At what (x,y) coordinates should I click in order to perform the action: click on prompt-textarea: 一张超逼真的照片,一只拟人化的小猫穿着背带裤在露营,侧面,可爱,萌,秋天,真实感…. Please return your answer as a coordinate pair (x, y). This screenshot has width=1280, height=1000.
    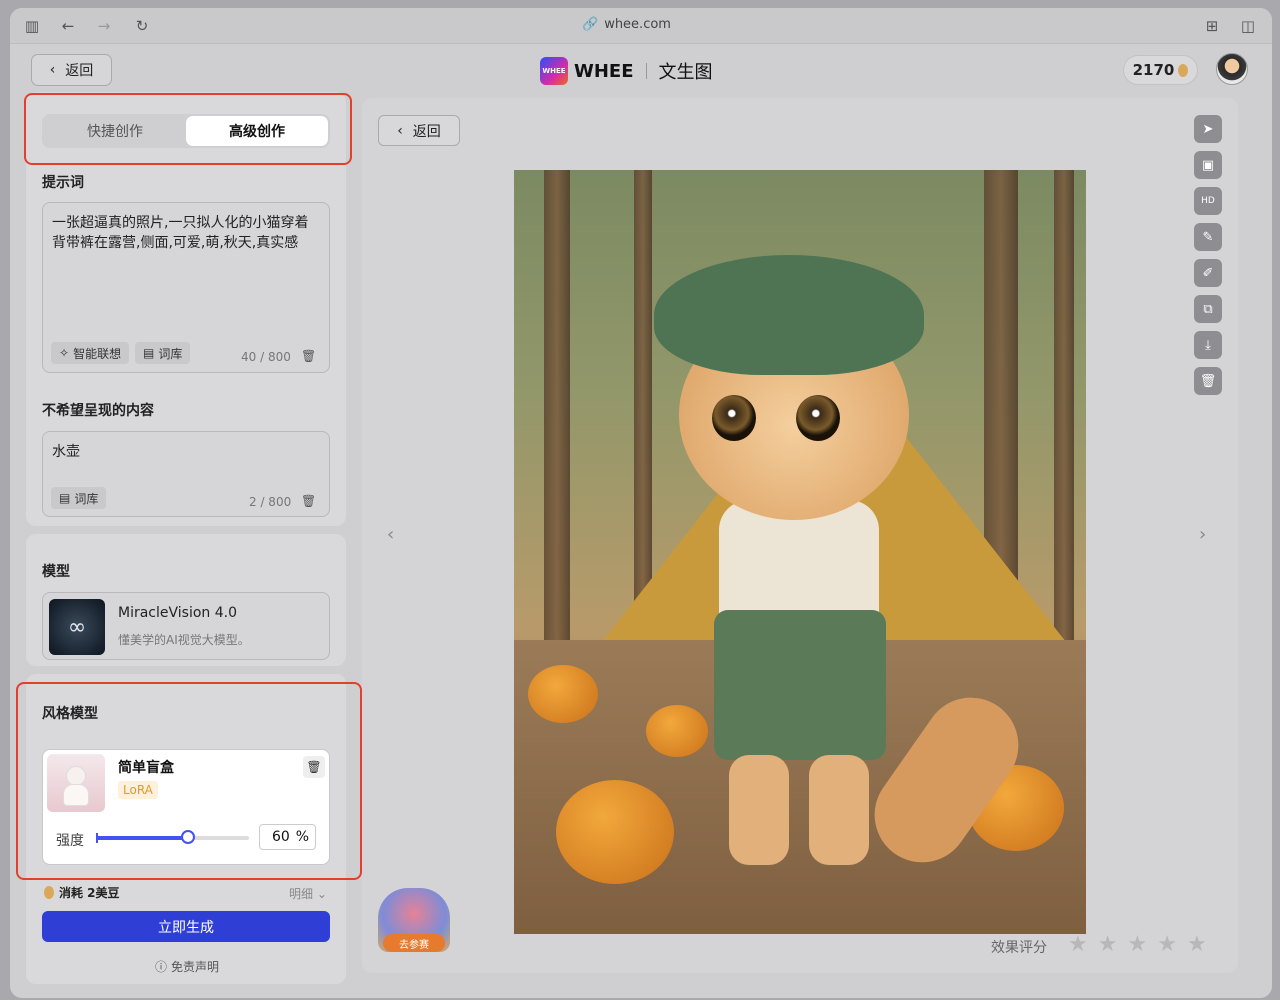
    Looking at the image, I should click on (186, 287).